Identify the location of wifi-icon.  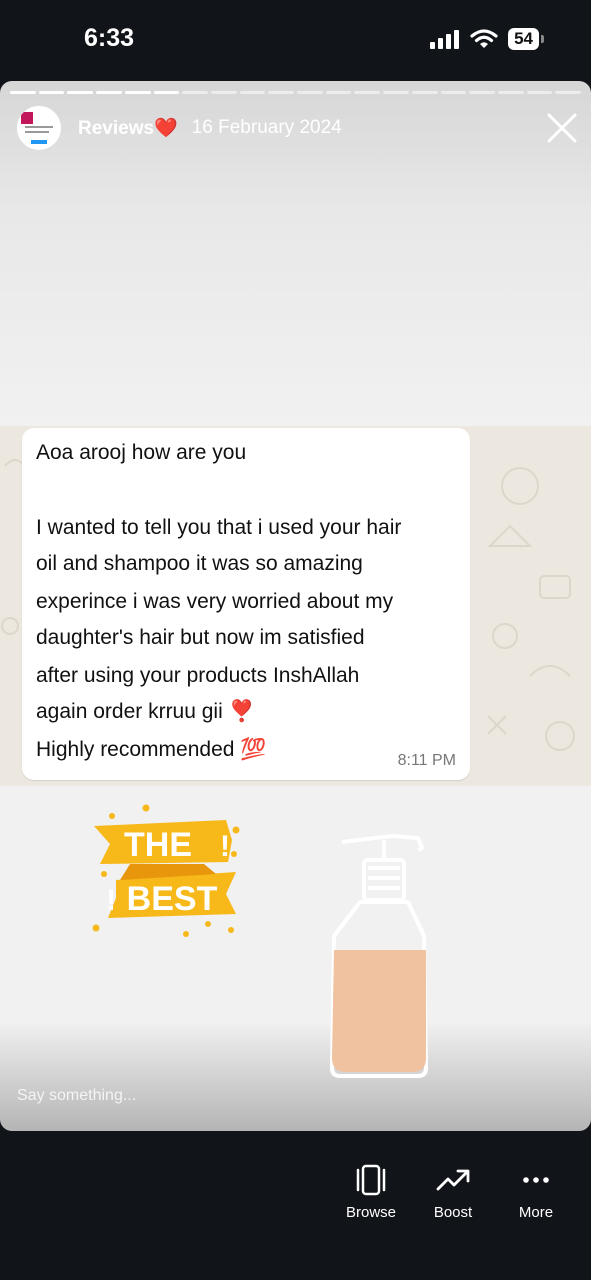
(484, 38).